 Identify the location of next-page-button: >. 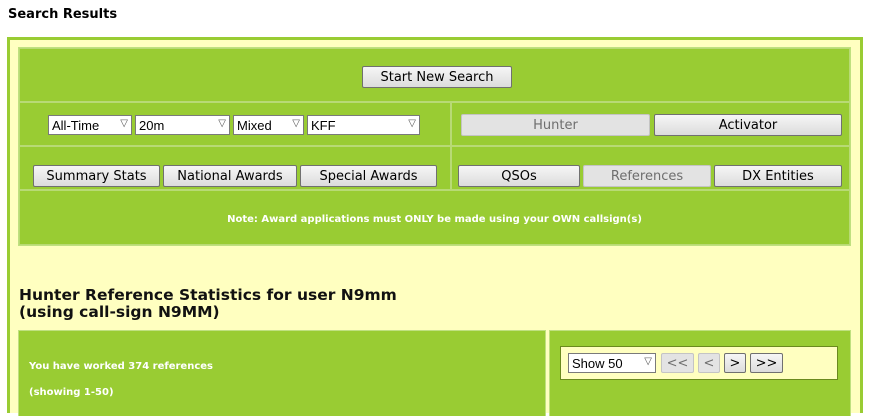
(735, 363).